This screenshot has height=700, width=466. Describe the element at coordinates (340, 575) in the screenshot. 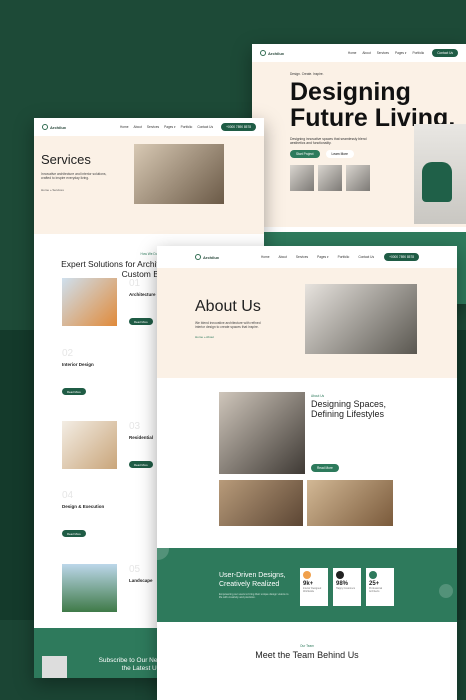

I see `customer-icon` at that location.